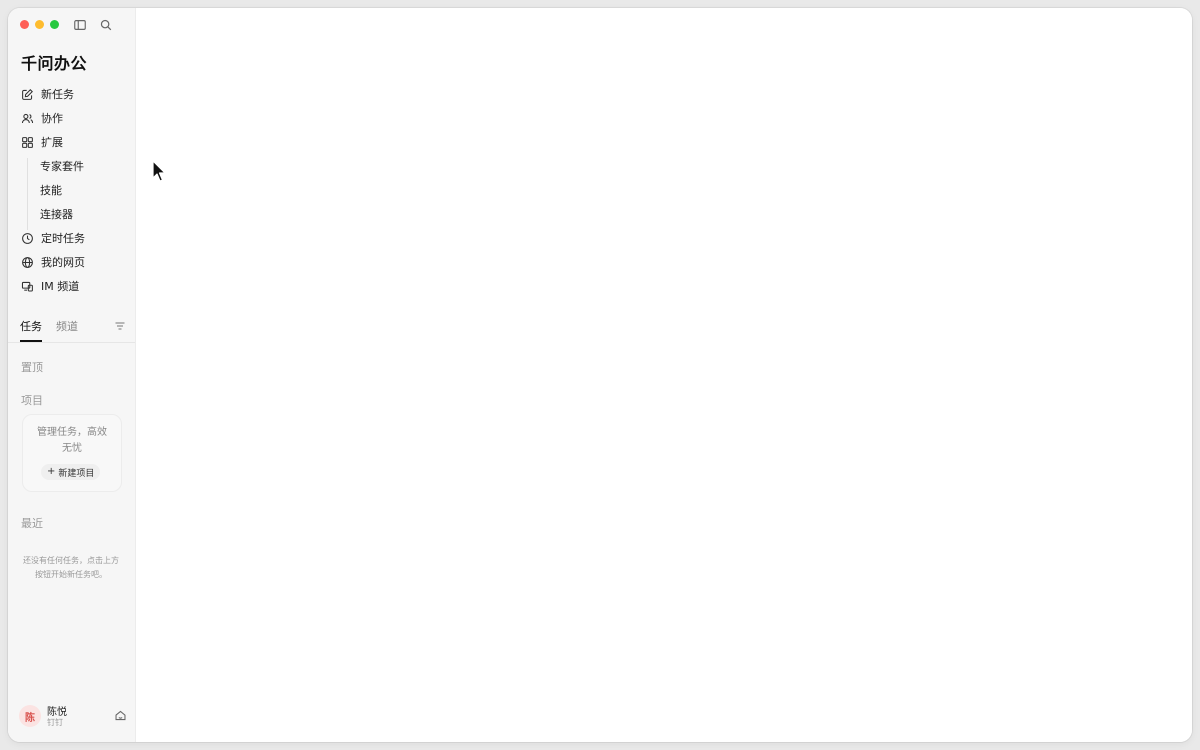 Image resolution: width=1200 pixels, height=750 pixels. I want to click on avatar: 陈, so click(30, 716).